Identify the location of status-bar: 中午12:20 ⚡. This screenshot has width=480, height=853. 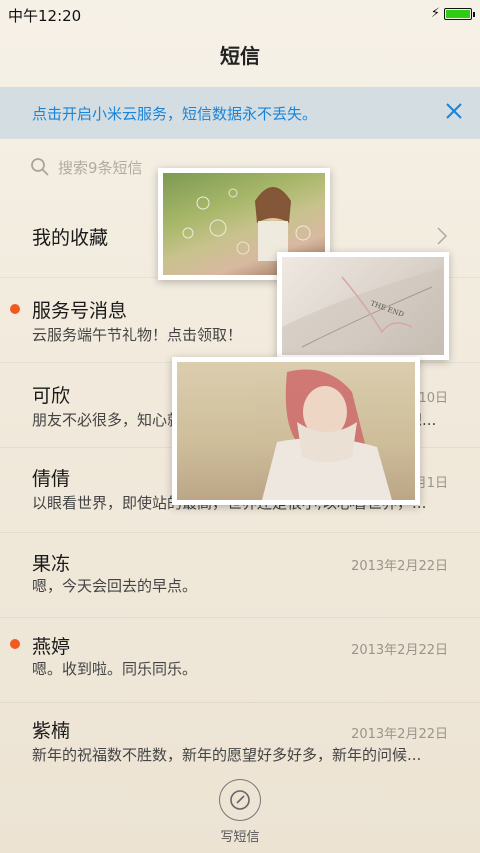
(240, 14).